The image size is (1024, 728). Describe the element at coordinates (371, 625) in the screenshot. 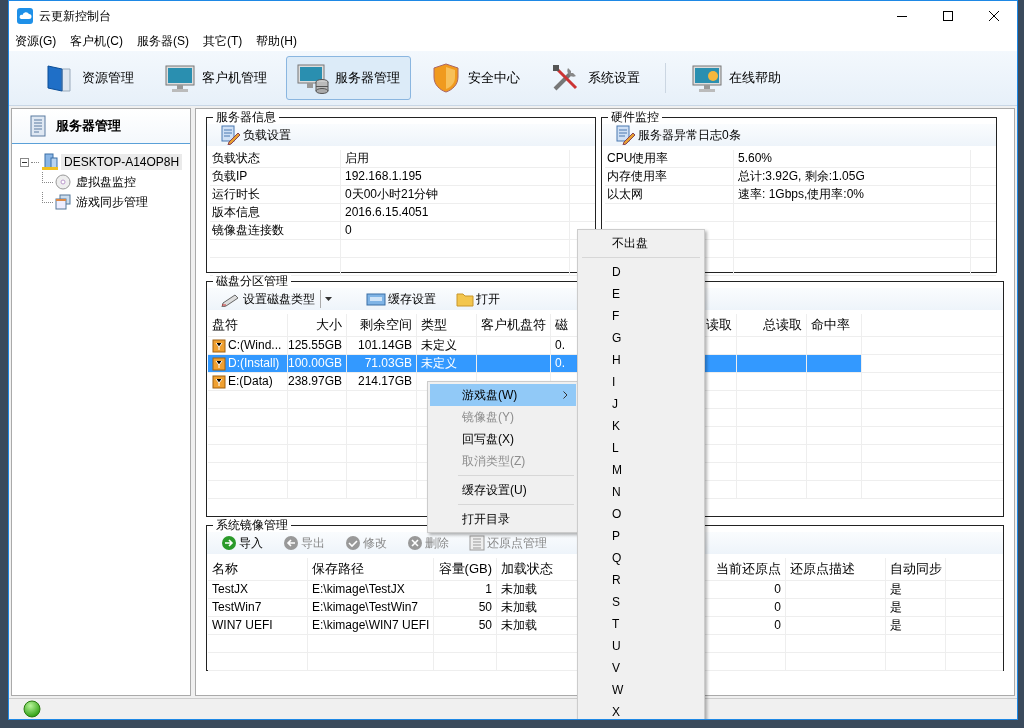

I see `table-cell: E:\kimage\WIN7 UEFI` at that location.